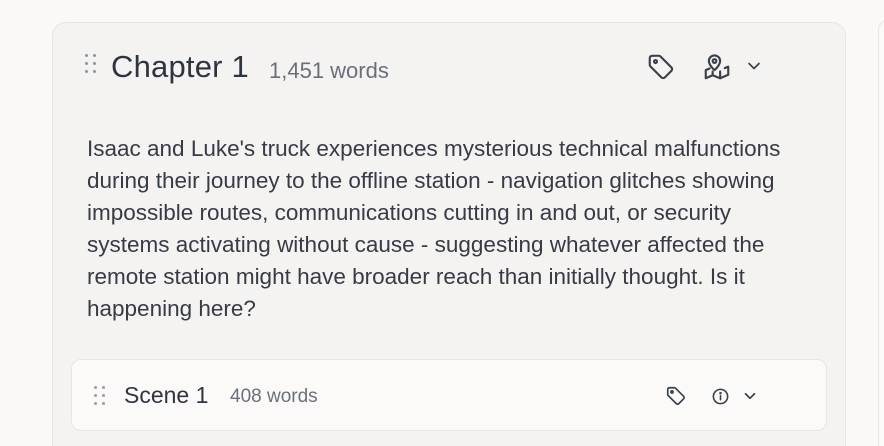  I want to click on scene-tag-button, so click(676, 396).